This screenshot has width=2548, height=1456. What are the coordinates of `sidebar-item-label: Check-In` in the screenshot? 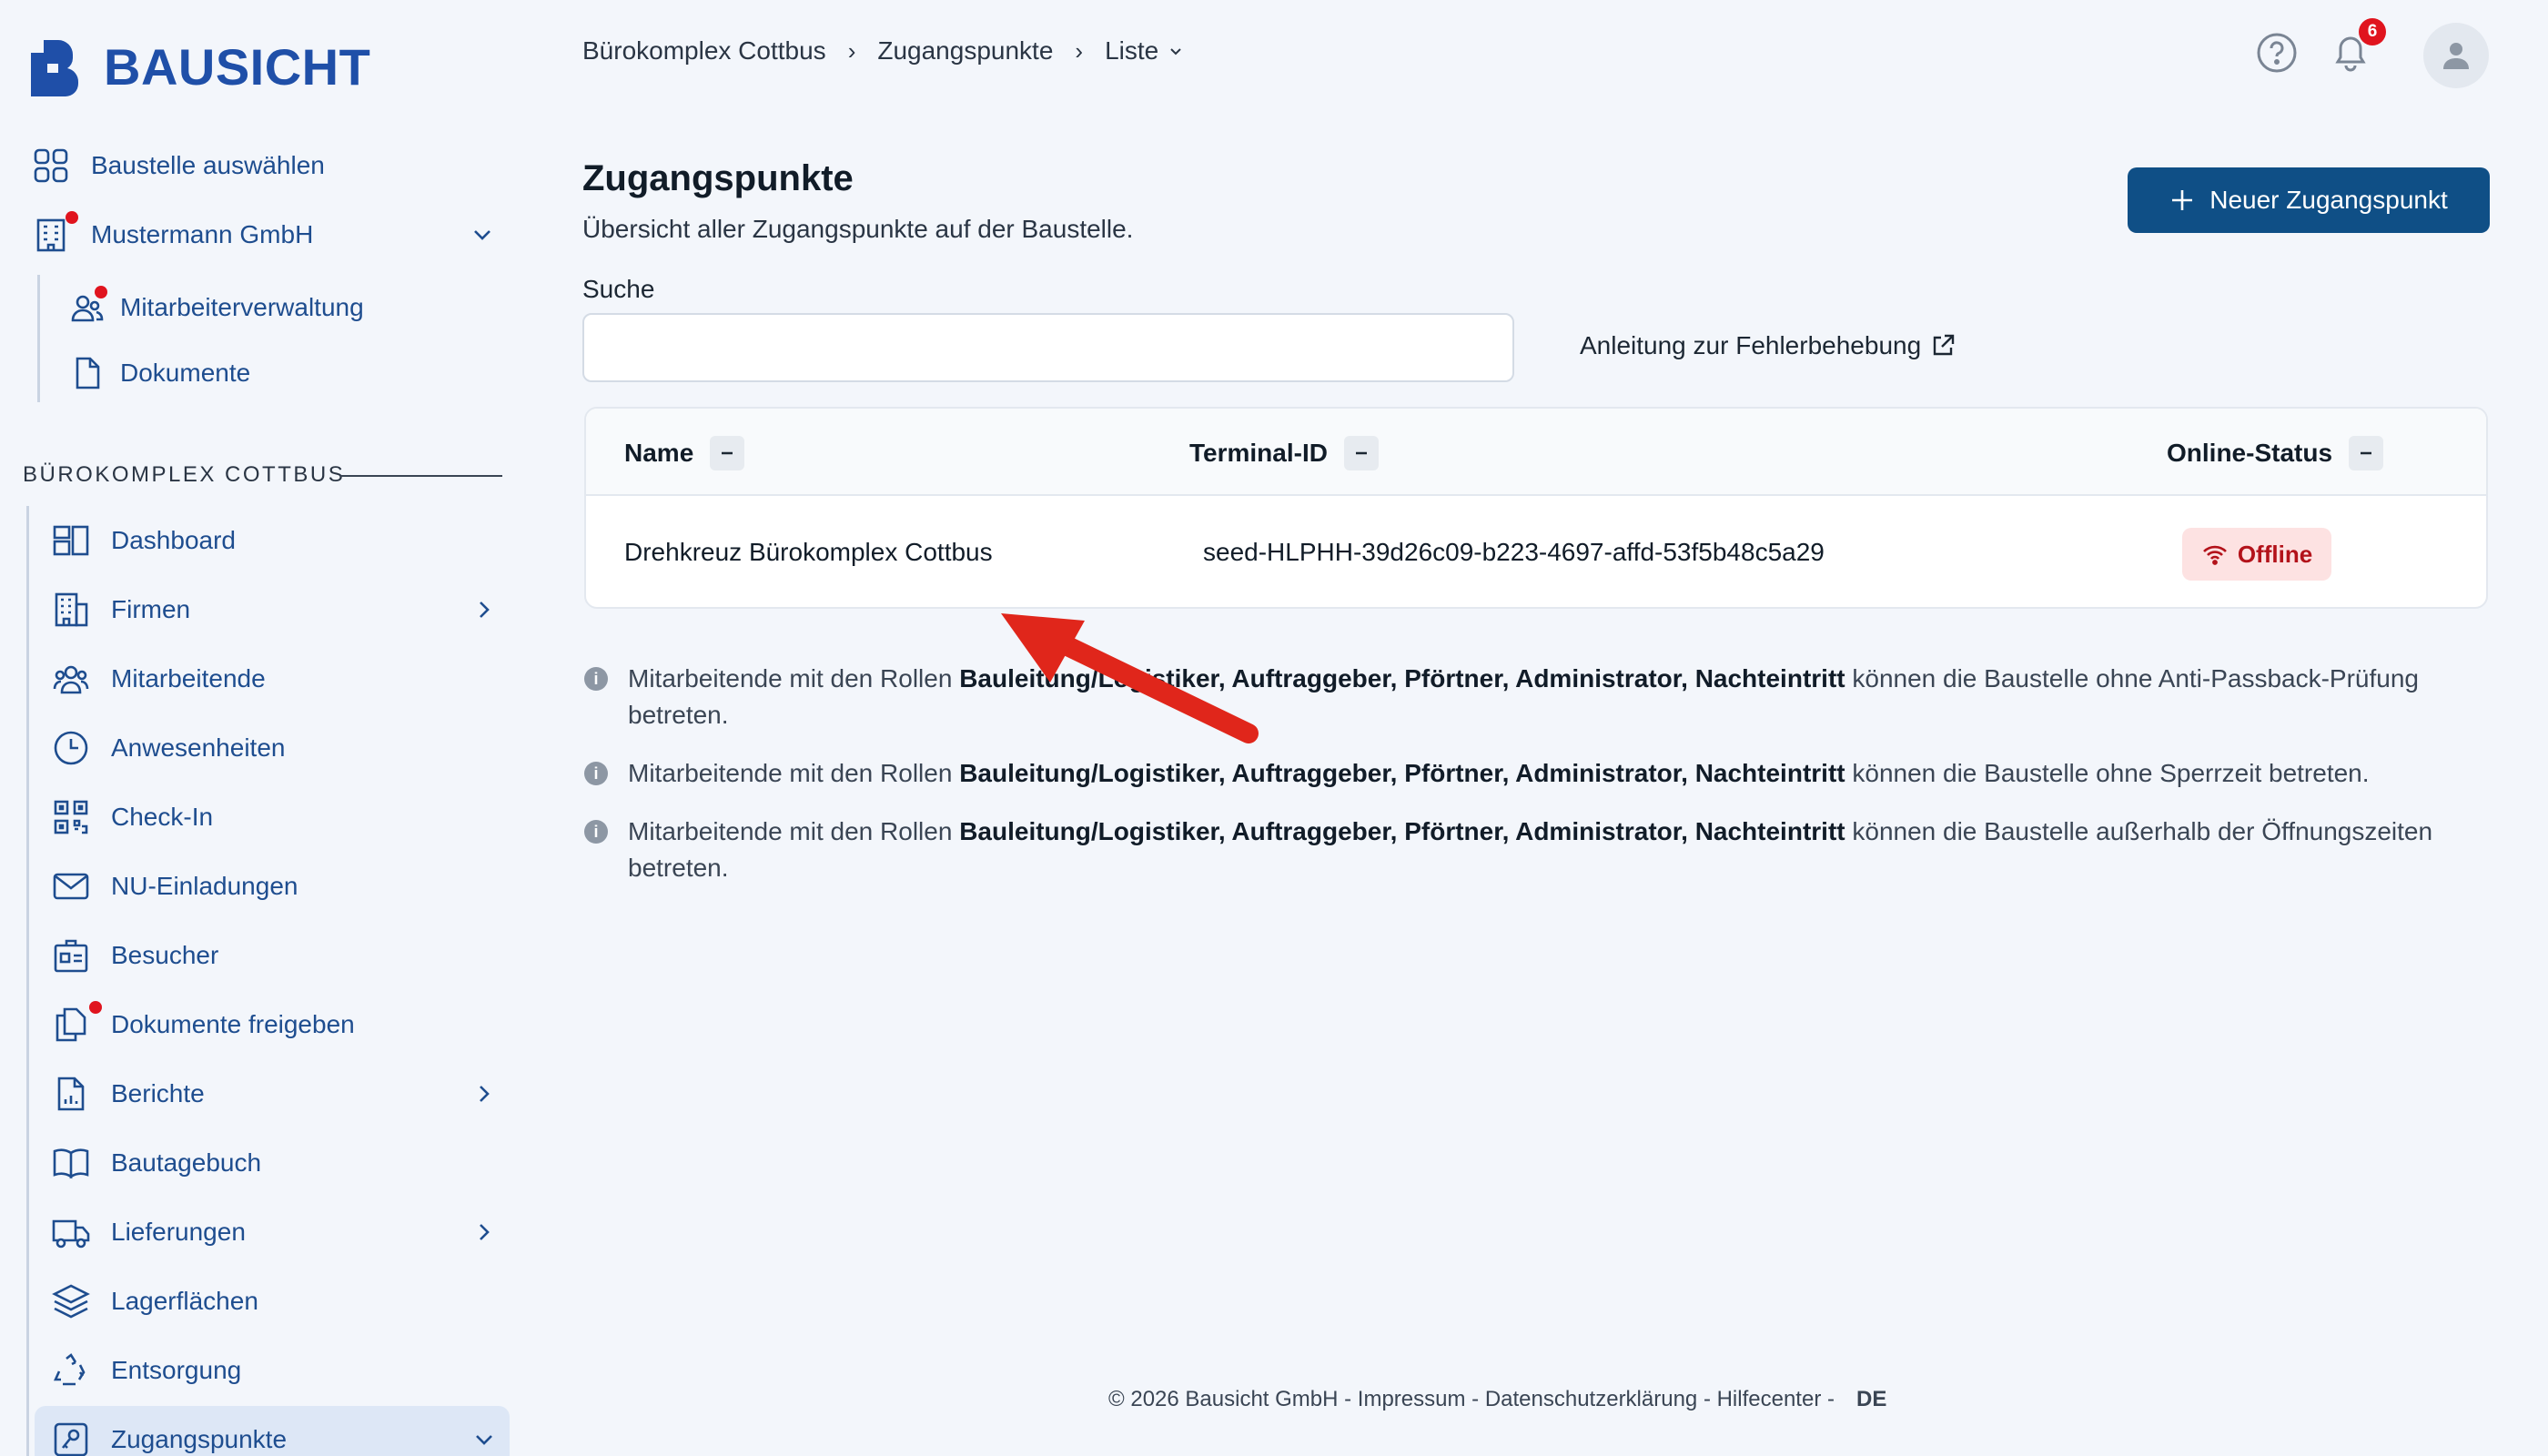 It's located at (163, 817).